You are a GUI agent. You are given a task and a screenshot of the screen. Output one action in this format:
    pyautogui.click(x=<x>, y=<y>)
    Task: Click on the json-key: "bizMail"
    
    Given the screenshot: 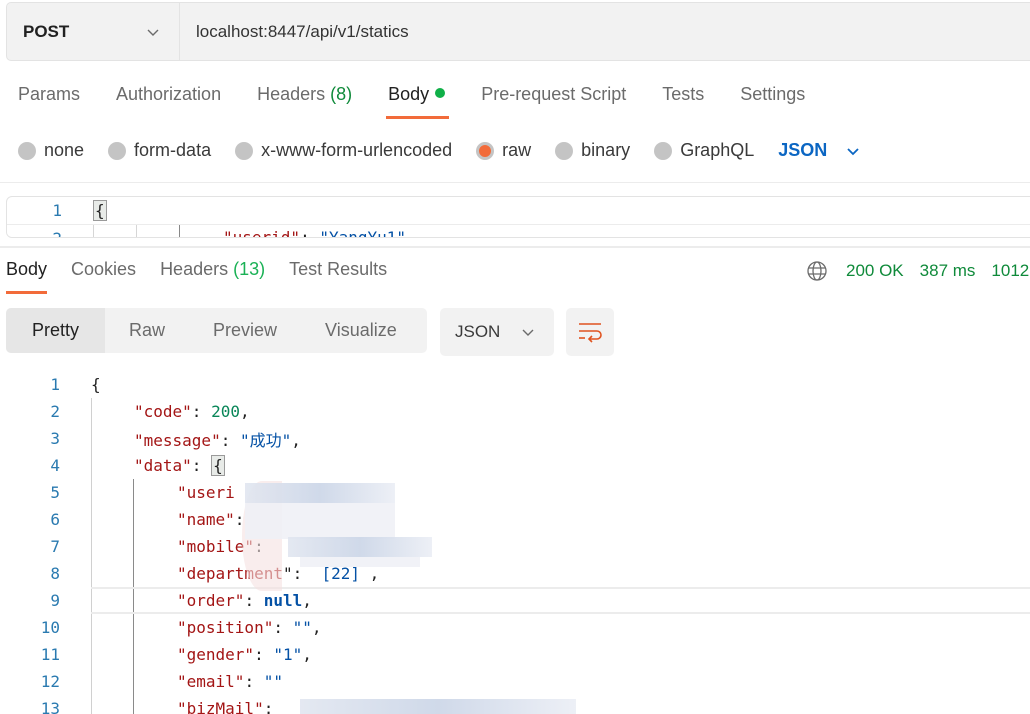 What is the action you would take?
    pyautogui.click(x=220, y=706)
    